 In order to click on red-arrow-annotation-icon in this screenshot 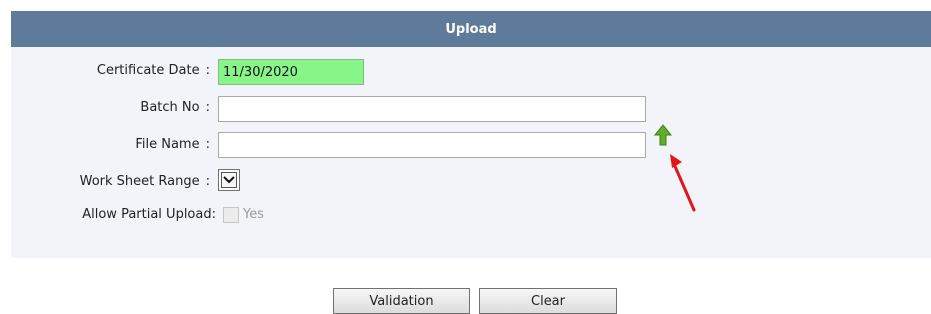, I will do `click(683, 183)`.